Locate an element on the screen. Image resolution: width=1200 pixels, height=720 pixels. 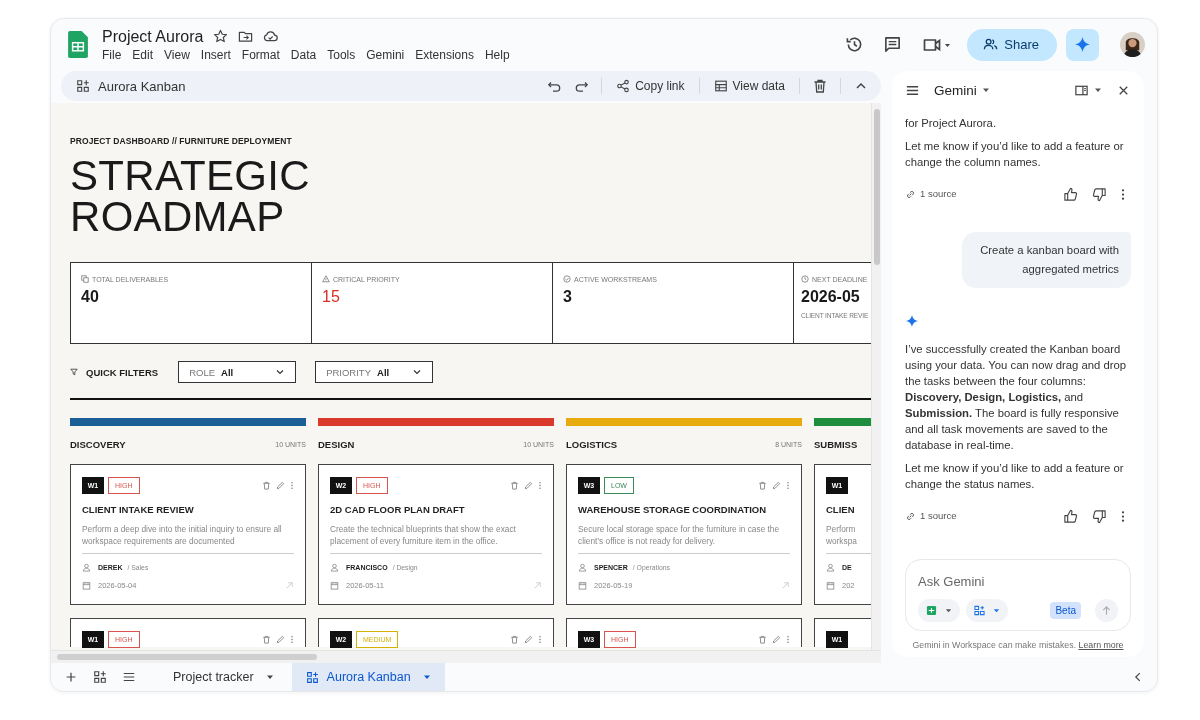
folder-icon is located at coordinates (246, 36).